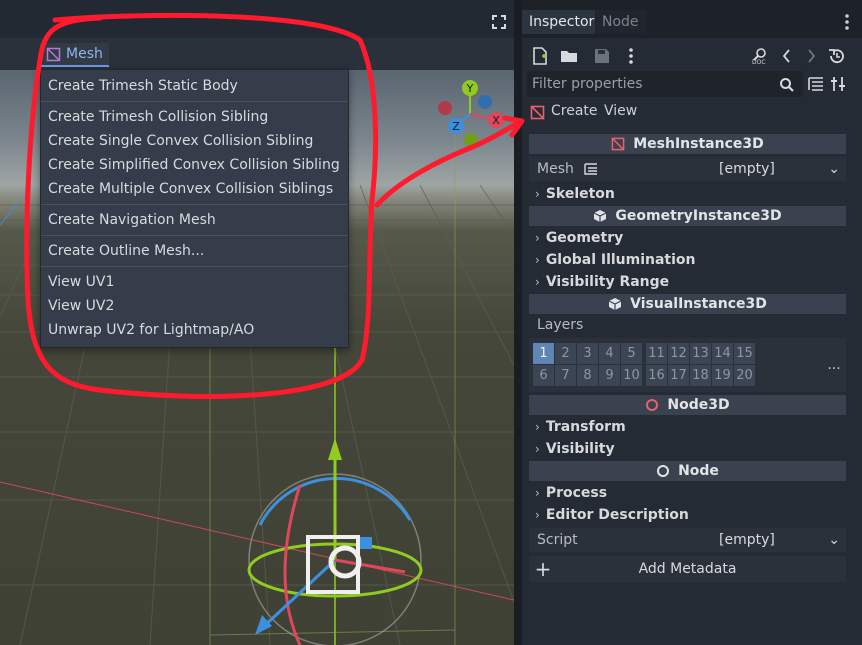  What do you see at coordinates (557, 540) in the screenshot?
I see `script-label: Script` at bounding box center [557, 540].